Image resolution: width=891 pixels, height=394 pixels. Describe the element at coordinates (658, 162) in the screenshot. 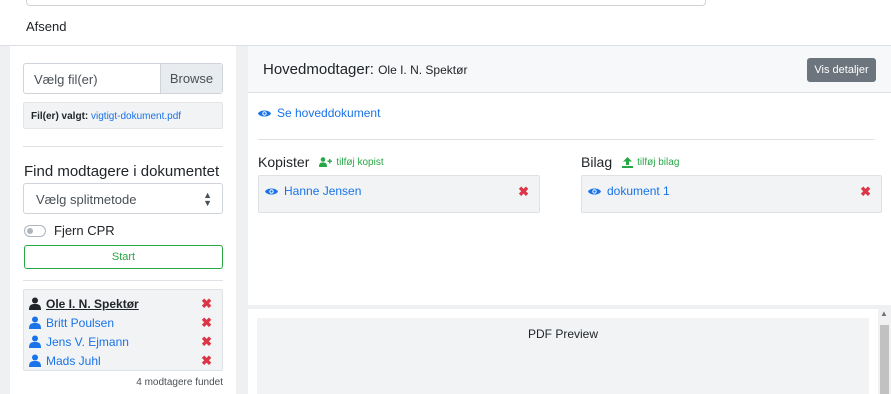

I see `add-attachment-label: tilføj bilag` at that location.